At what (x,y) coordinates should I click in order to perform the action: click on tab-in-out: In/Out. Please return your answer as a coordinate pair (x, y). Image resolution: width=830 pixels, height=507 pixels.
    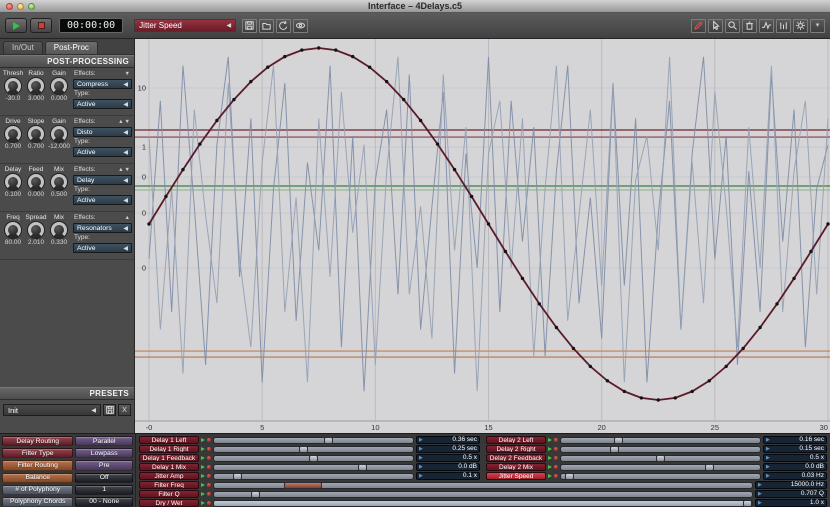
    Looking at the image, I should click on (23, 47).